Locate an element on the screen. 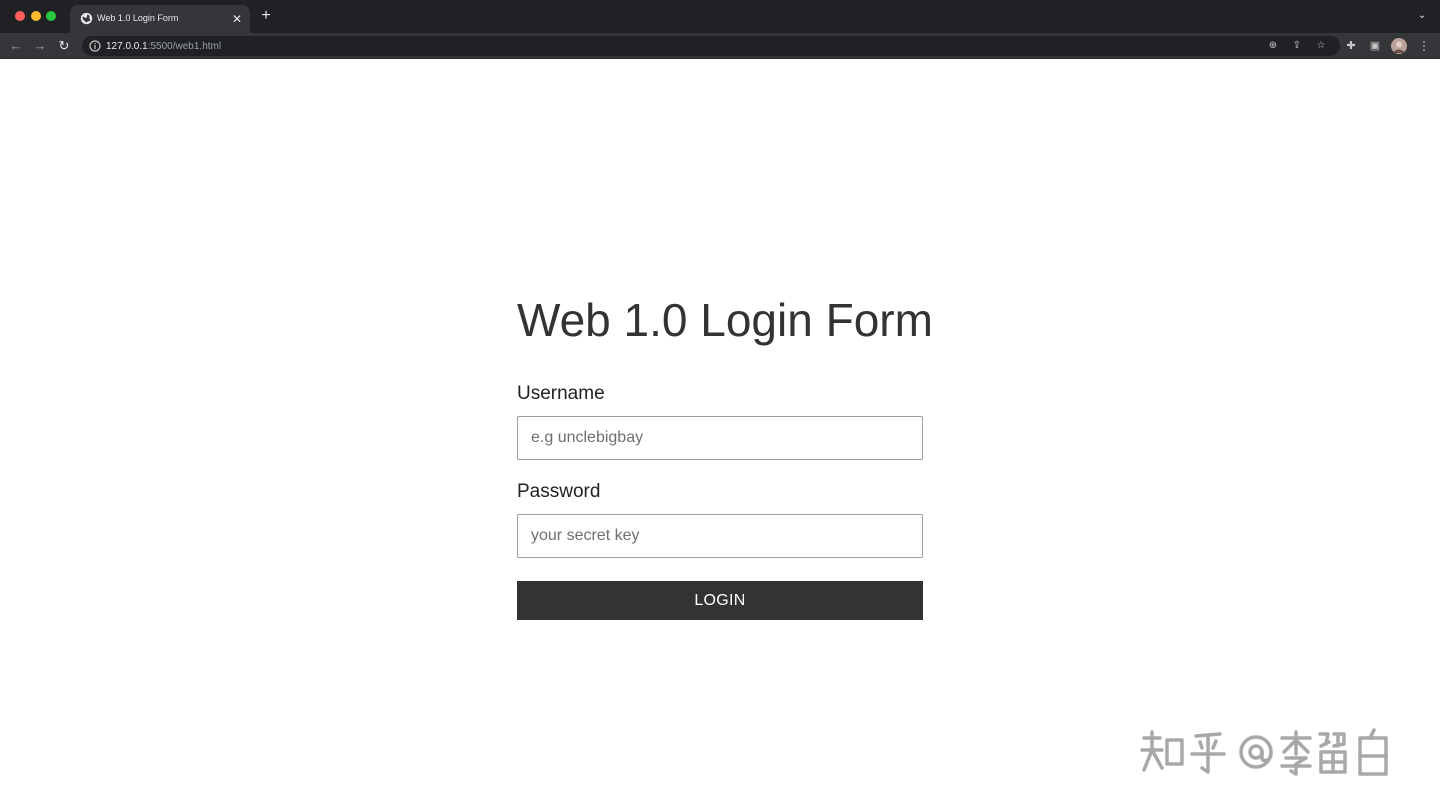 The width and height of the screenshot is (1440, 810). password-label: Password is located at coordinates (559, 491).